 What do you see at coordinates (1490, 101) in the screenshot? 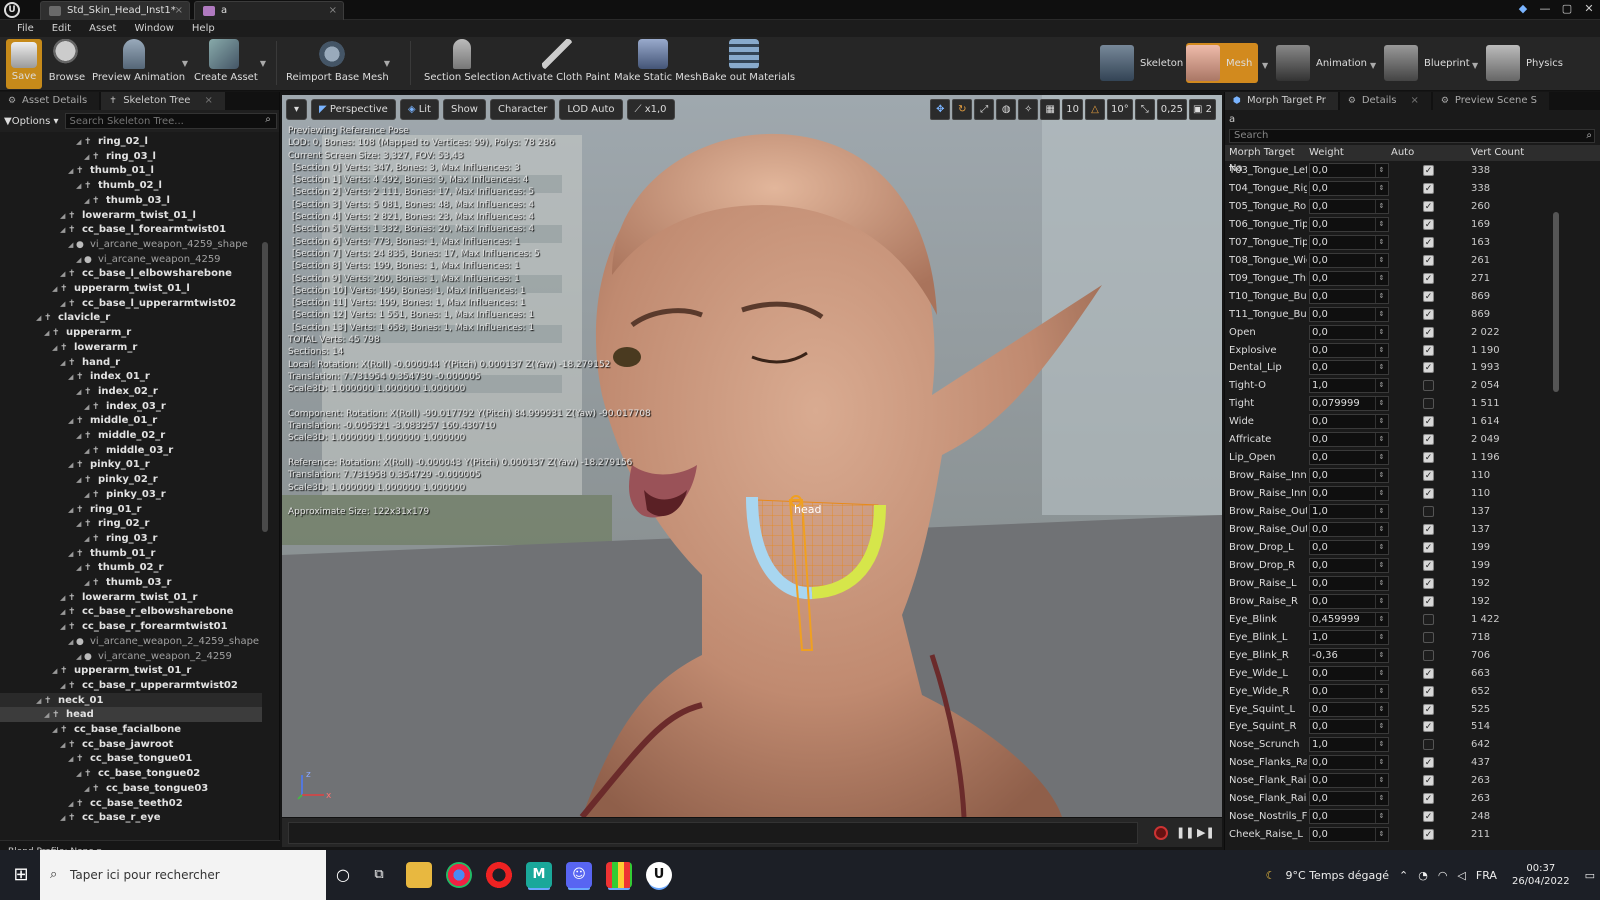
I see `tab-preview-scene: ⚙ Preview Scene S` at bounding box center [1490, 101].